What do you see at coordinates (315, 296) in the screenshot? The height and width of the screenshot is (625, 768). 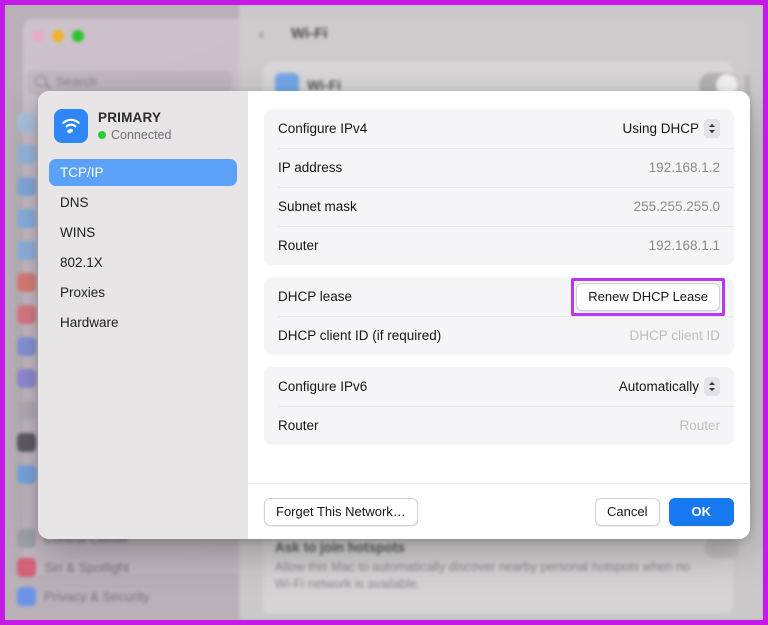 I see `row-label: DHCP lease` at bounding box center [315, 296].